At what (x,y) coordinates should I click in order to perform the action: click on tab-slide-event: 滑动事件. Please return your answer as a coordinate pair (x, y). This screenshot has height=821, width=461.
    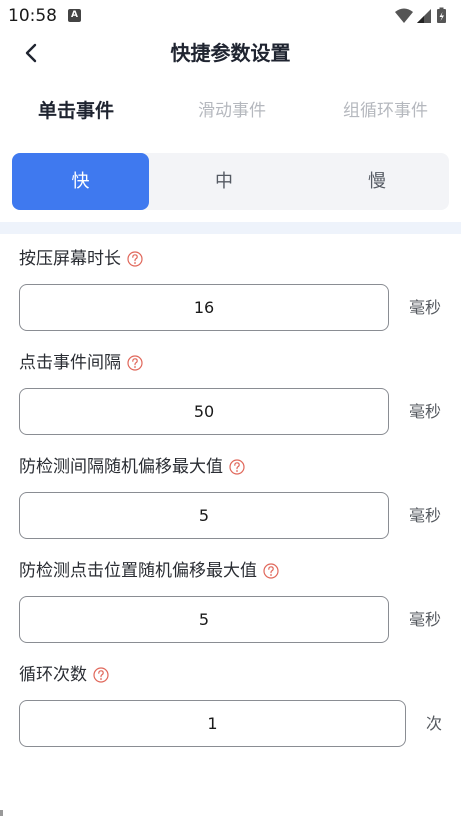
    Looking at the image, I should click on (232, 111).